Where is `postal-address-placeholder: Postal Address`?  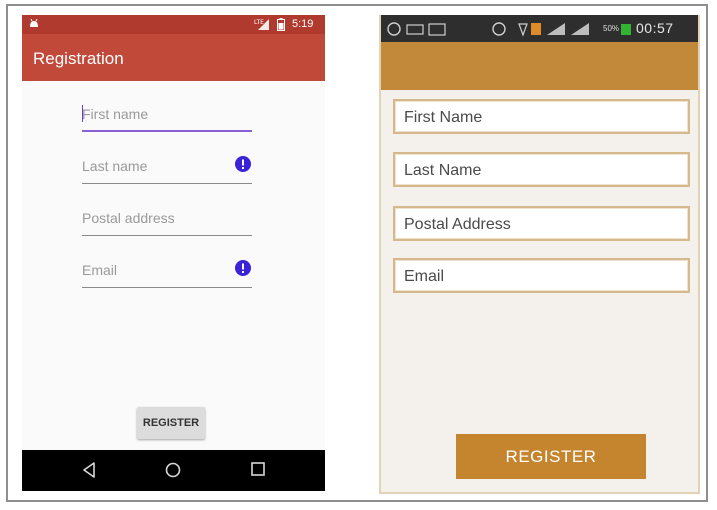 postal-address-placeholder: Postal Address is located at coordinates (457, 224).